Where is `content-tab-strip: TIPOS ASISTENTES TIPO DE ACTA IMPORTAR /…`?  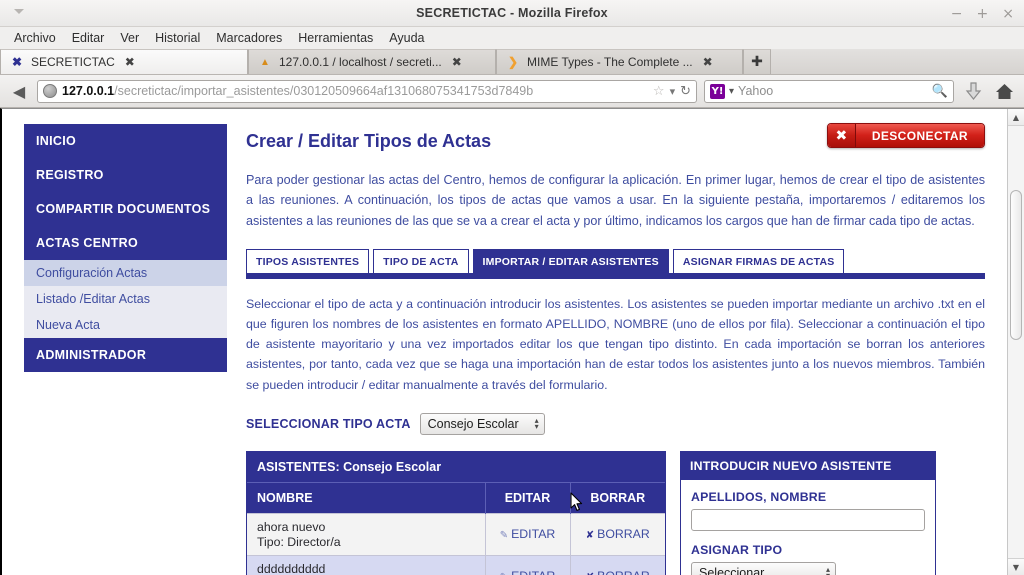 content-tab-strip: TIPOS ASISTENTES TIPO DE ACTA IMPORTAR /… is located at coordinates (615, 261).